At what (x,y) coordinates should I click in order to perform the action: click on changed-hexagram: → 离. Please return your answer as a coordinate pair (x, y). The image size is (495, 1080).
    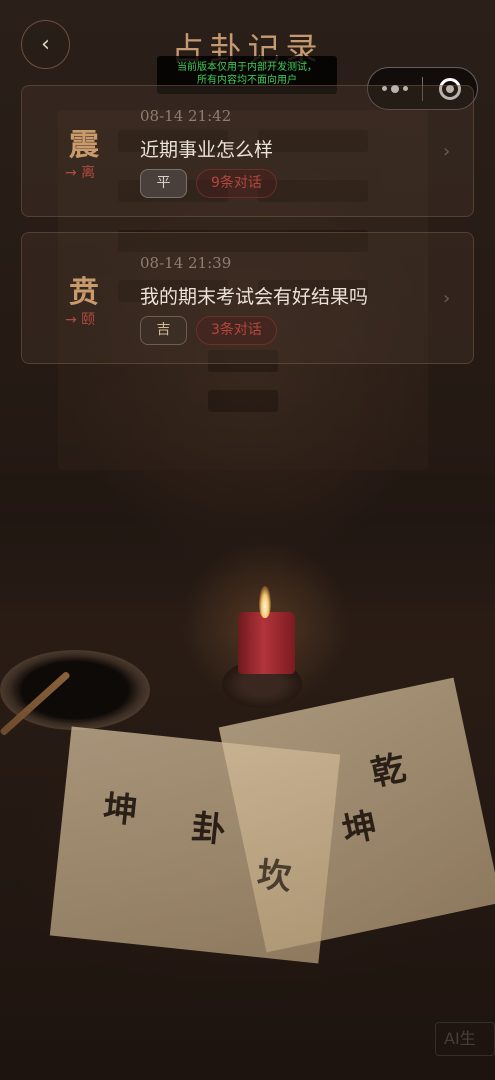
    Looking at the image, I should click on (80, 173).